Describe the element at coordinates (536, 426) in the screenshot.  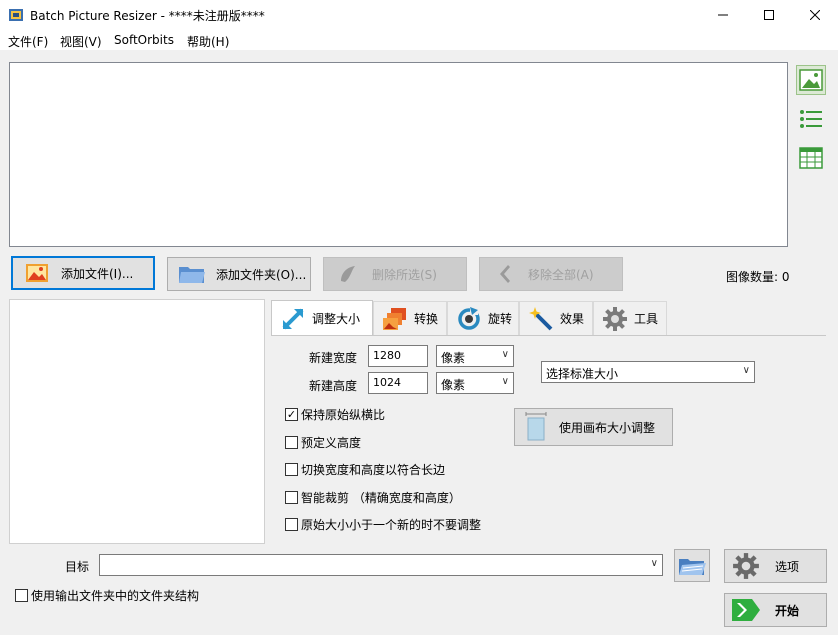
I see `canvas-icon` at that location.